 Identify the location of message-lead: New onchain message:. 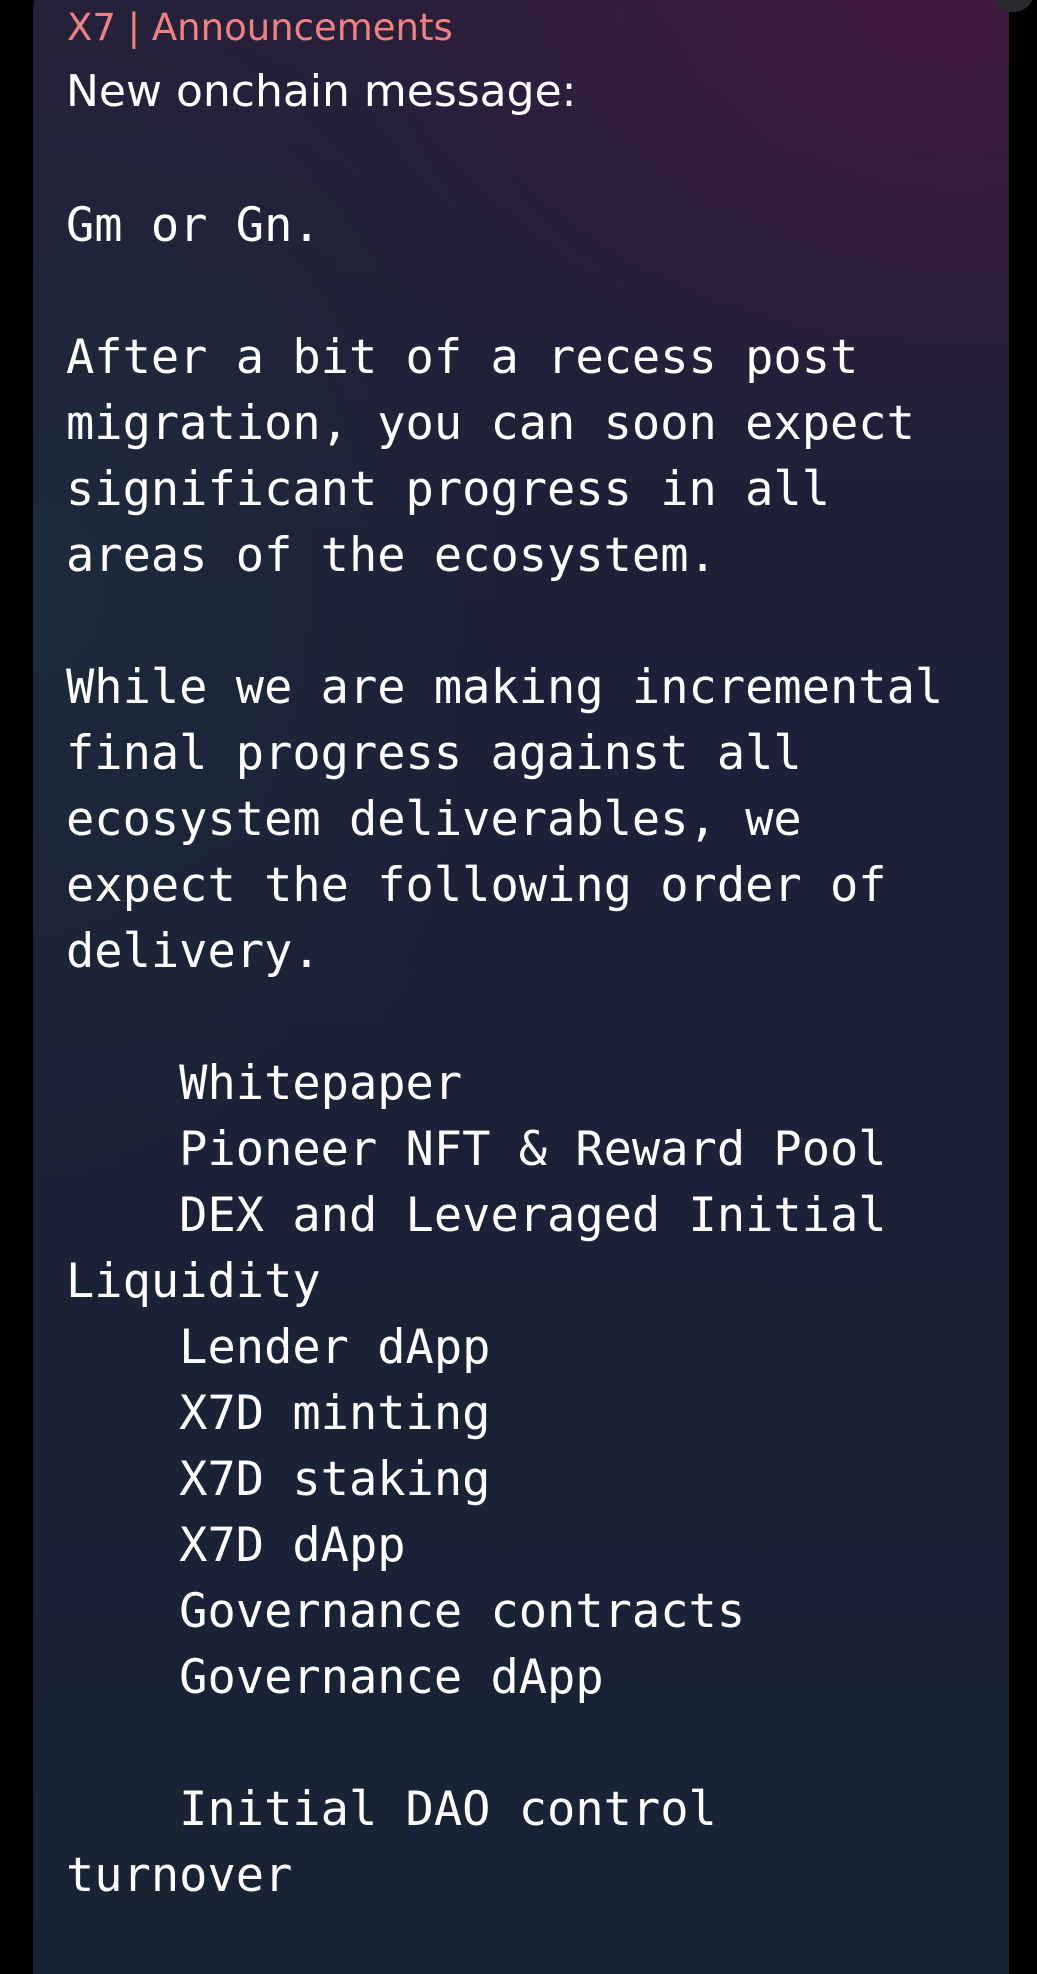
(321, 91).